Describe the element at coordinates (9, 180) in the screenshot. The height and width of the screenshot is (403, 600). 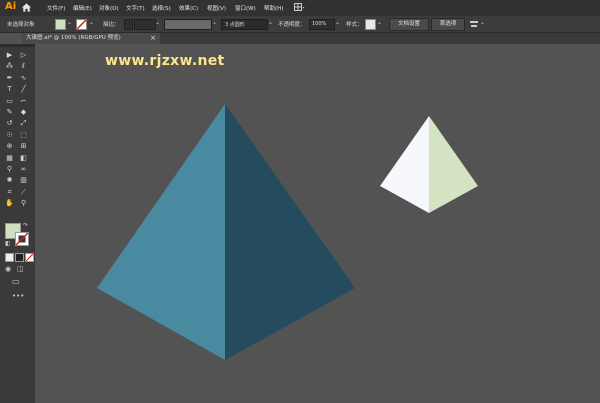
I see `symbol-sprayer-icon: ✺` at that location.